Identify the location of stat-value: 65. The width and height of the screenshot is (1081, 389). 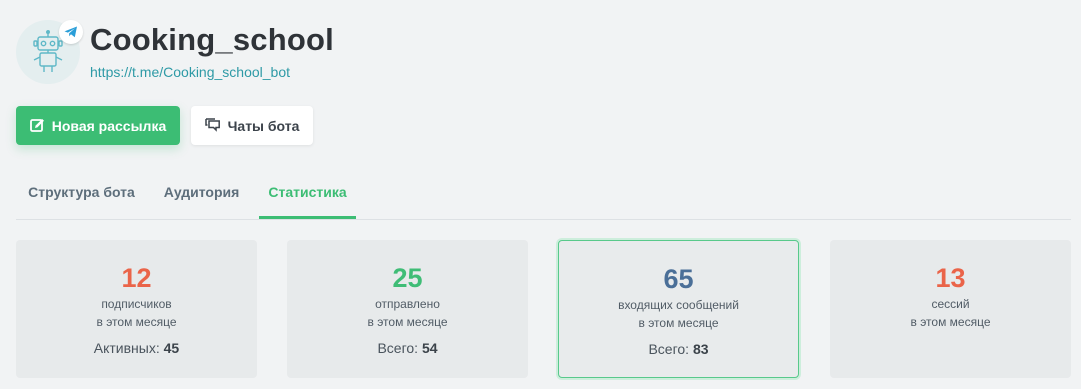
(678, 279).